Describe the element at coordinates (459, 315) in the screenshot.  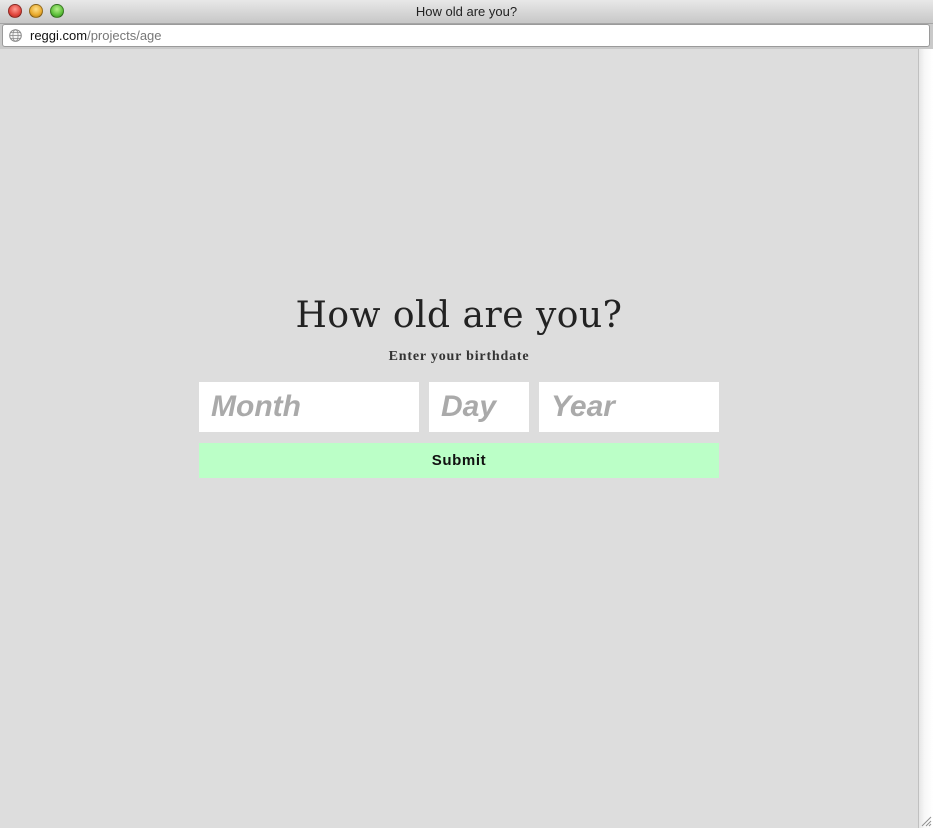
I see `page-heading: How old are you?` at that location.